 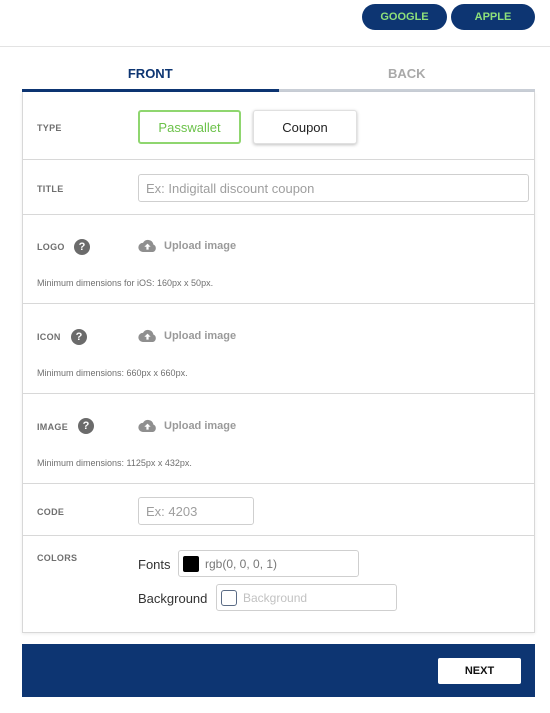 I want to click on logo-upload: Upload image, so click(x=187, y=246).